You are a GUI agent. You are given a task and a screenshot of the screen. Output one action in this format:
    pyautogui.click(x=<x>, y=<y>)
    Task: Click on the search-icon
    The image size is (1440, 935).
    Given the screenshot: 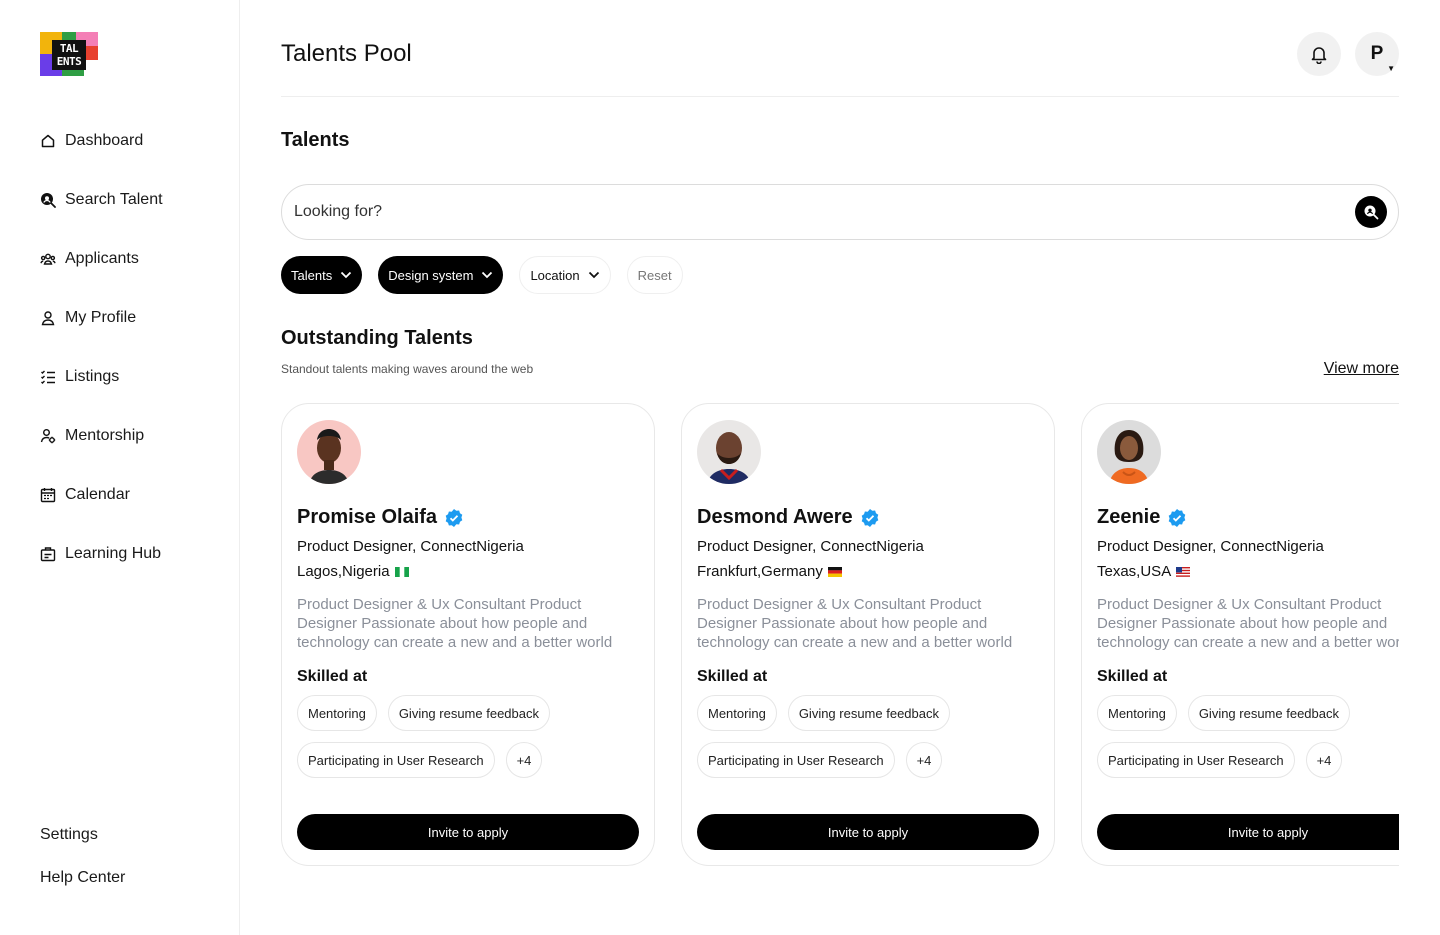 What is the action you would take?
    pyautogui.click(x=1371, y=212)
    